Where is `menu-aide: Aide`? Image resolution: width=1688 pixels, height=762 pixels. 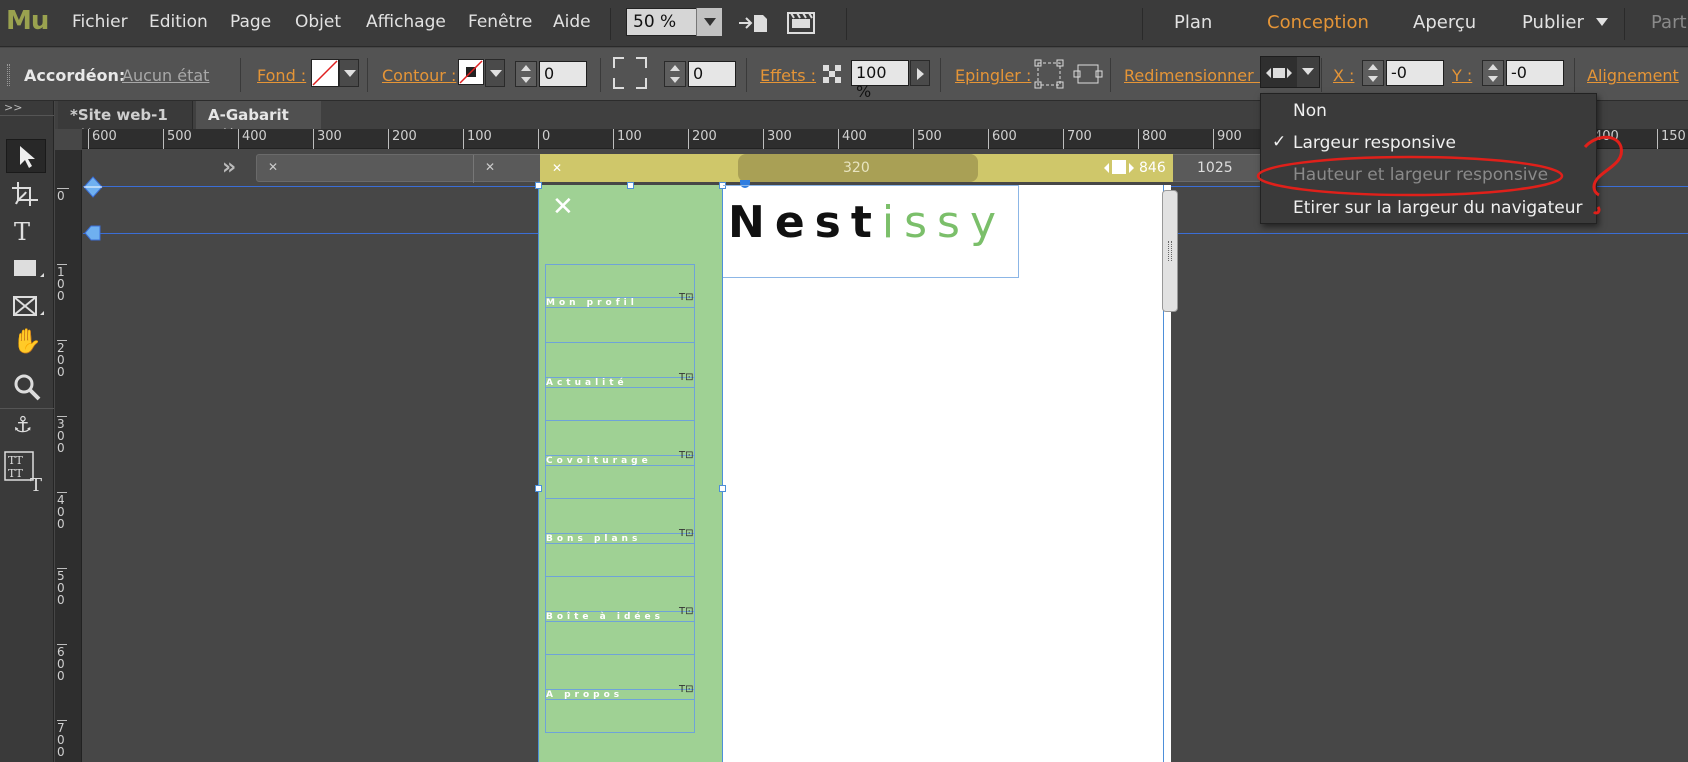 menu-aide: Aide is located at coordinates (572, 22).